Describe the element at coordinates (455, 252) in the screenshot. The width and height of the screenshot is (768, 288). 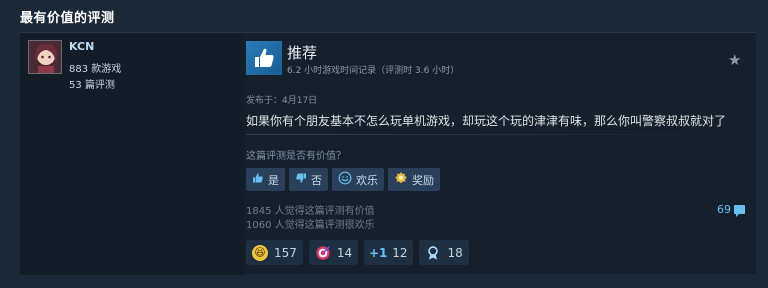
I see `award-count: 18` at that location.